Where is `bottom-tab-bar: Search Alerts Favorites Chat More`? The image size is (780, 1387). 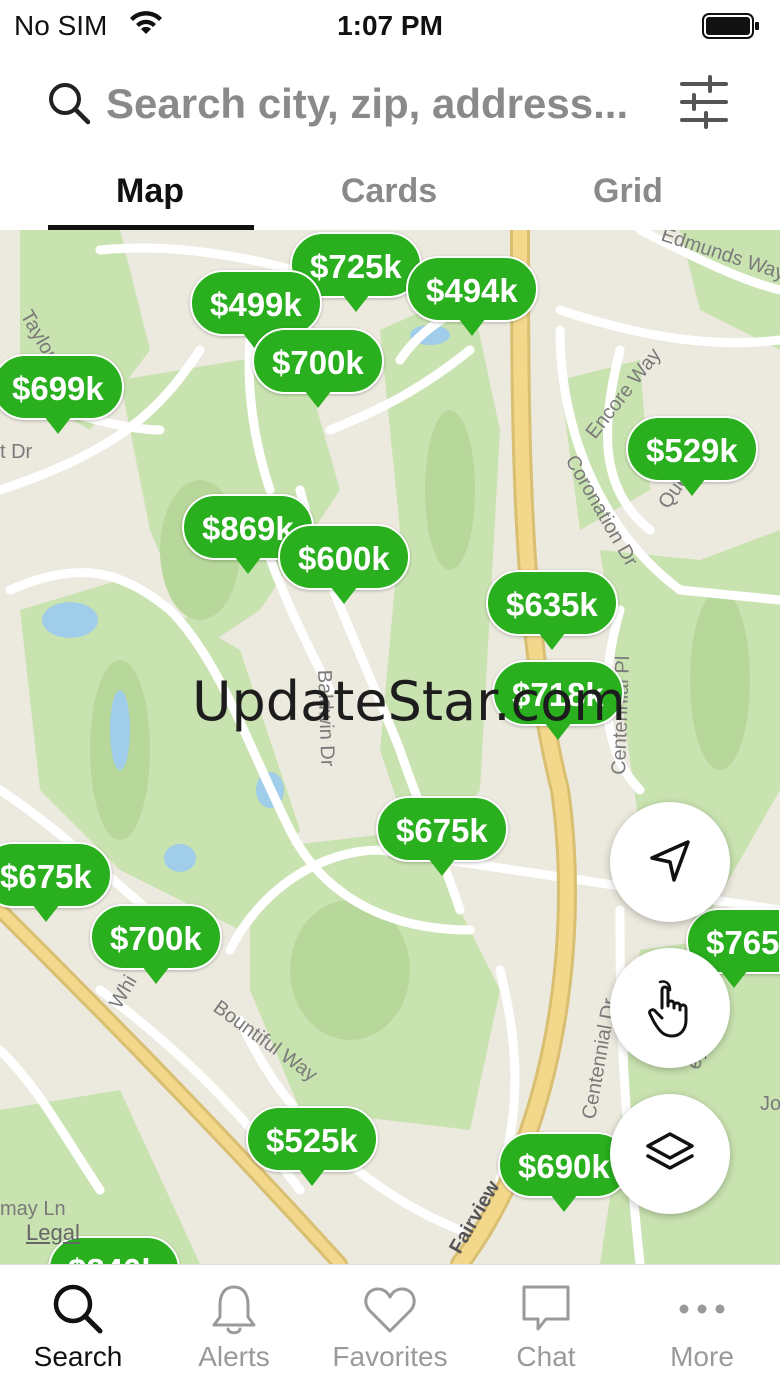
bottom-tab-bar: Search Alerts Favorites Chat More is located at coordinates (390, 1325).